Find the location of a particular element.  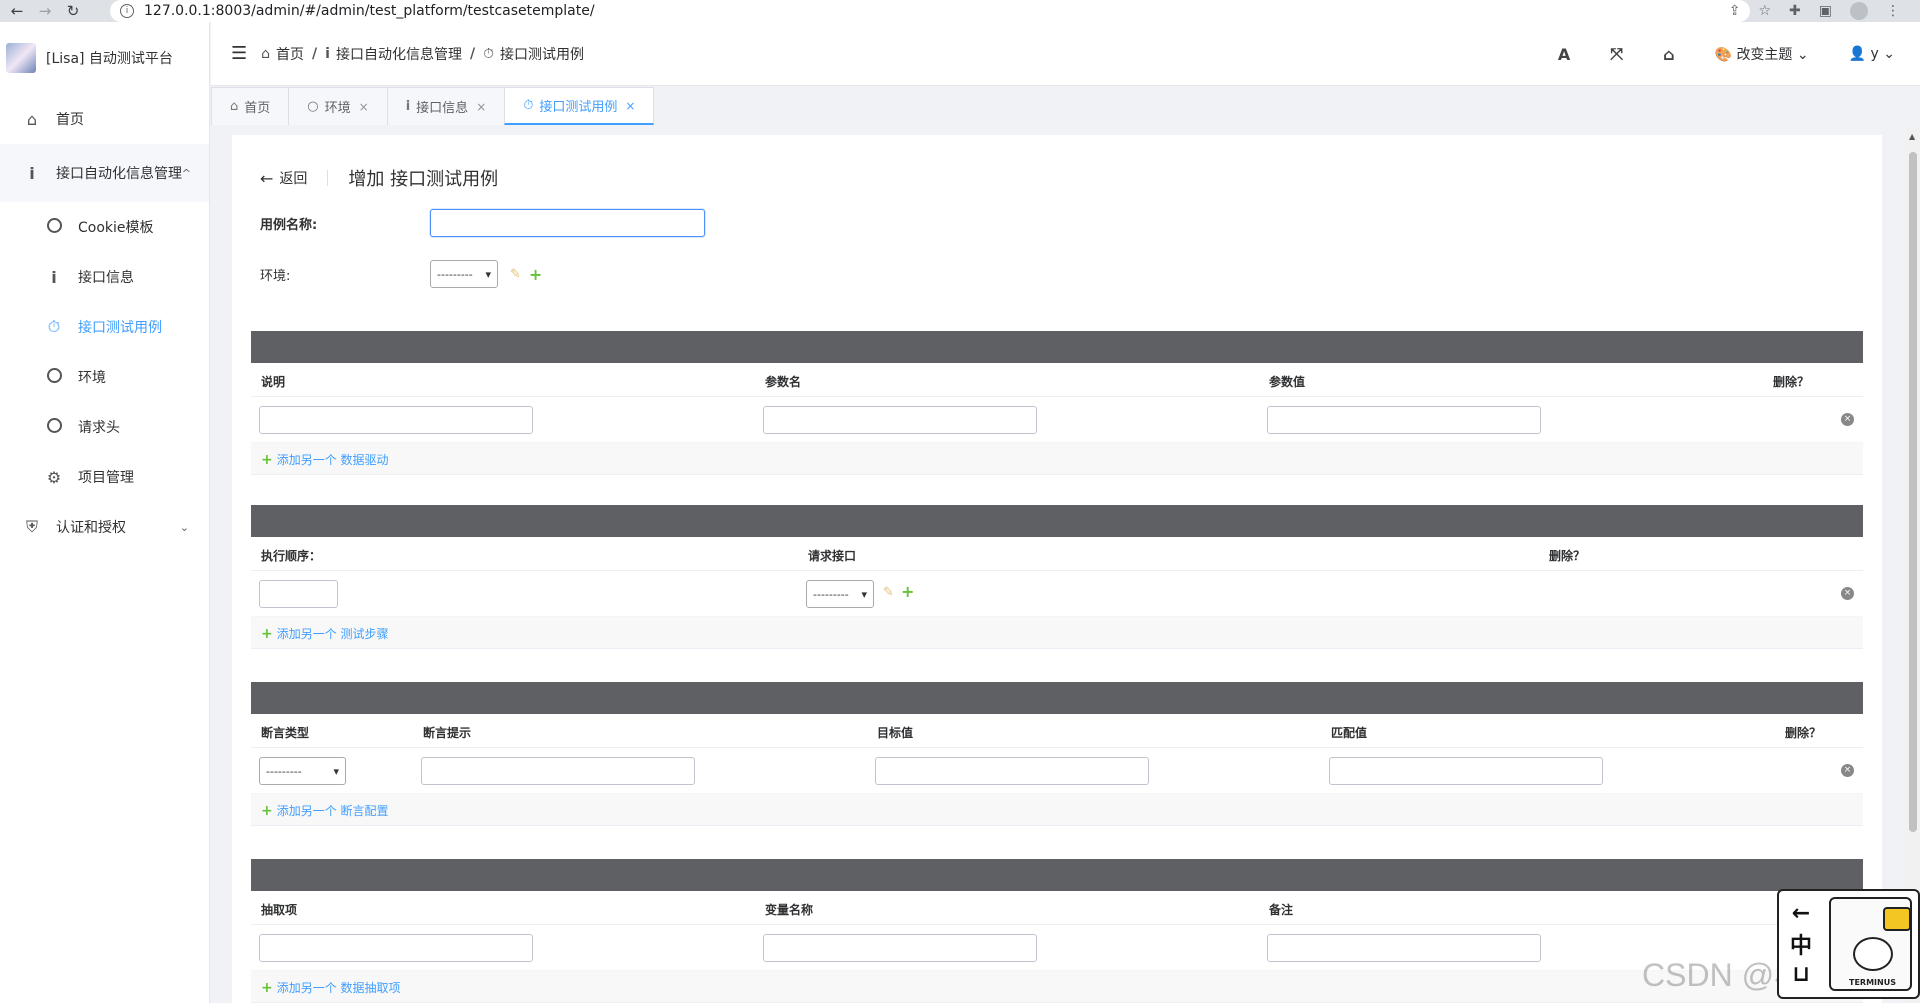

sidebar-item-request-header: 请求头 is located at coordinates (104, 427).